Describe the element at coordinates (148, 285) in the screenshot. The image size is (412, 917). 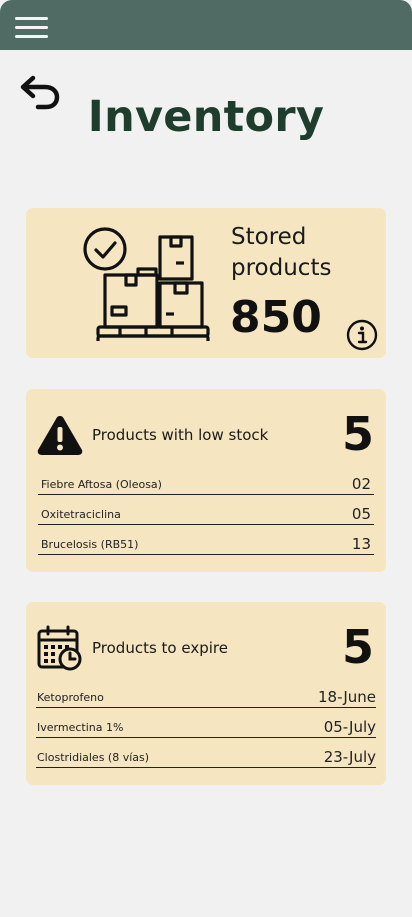
I see `pallet-boxes-check-icon` at that location.